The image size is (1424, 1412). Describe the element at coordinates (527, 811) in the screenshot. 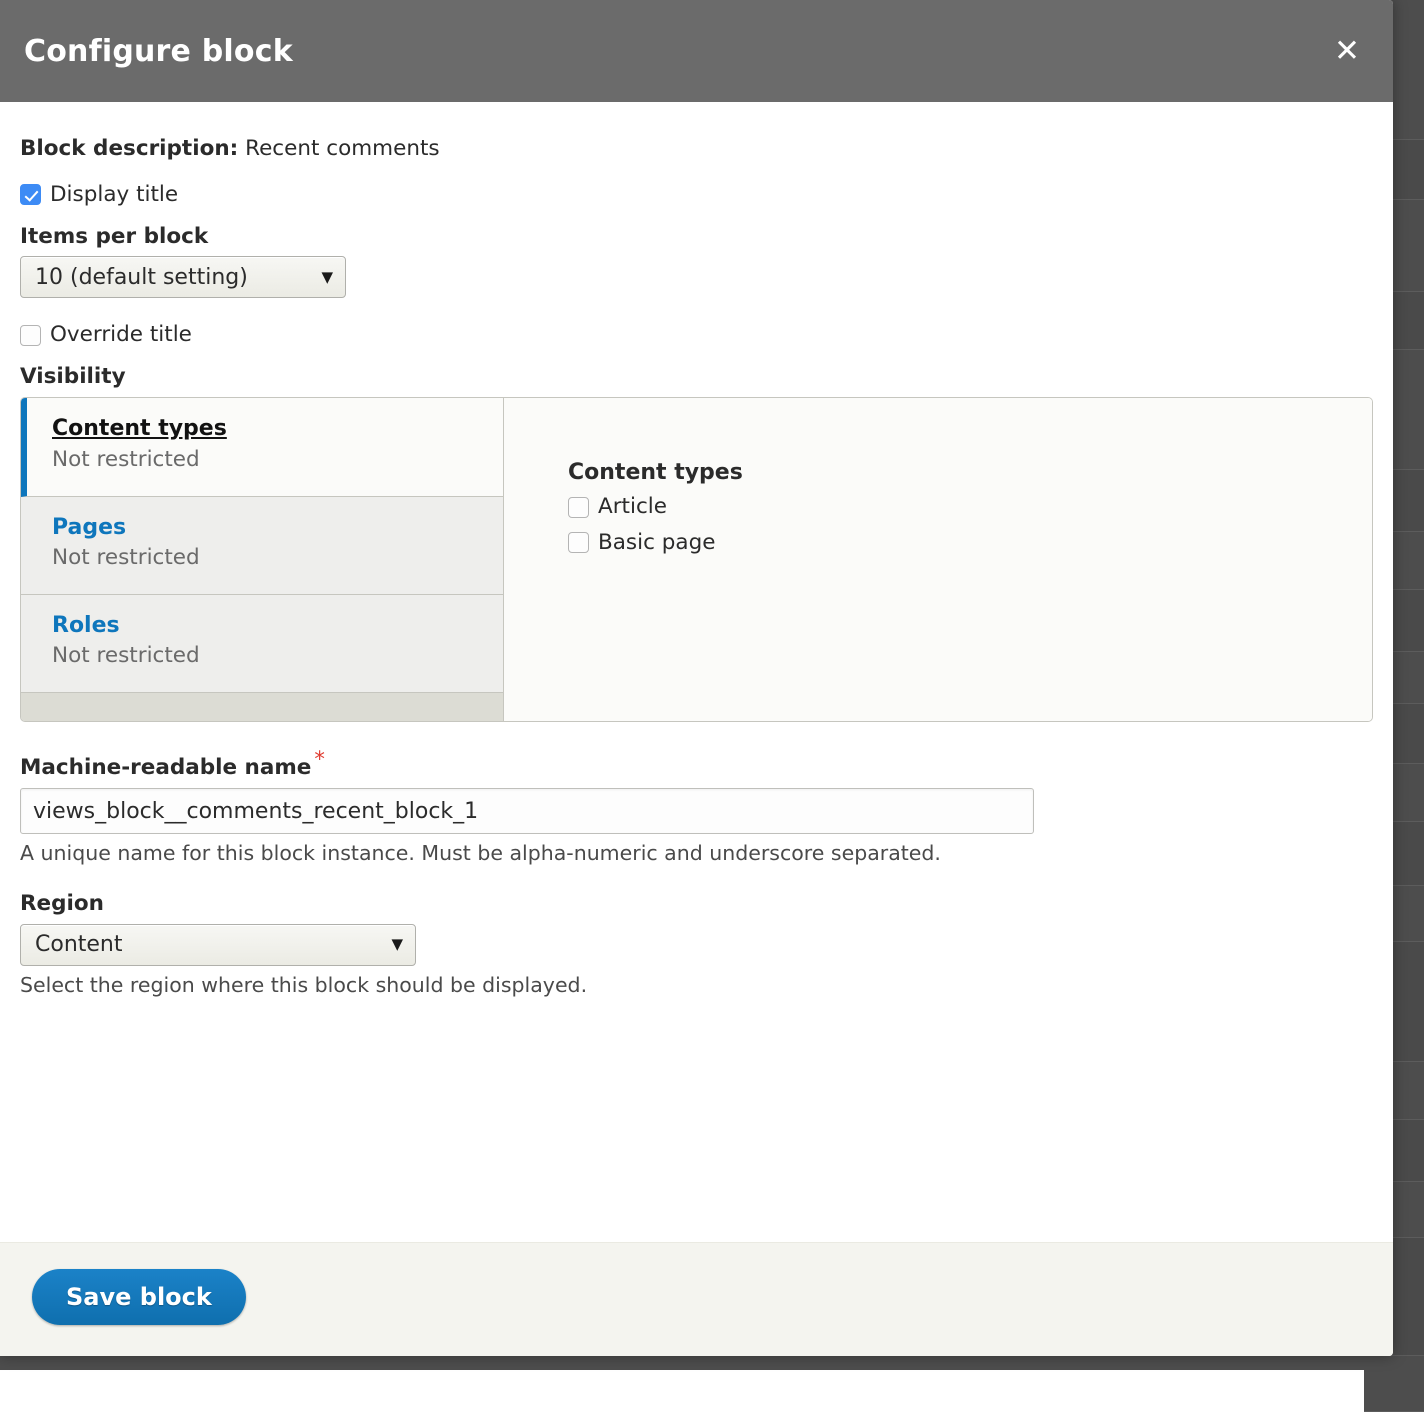

I see `machine-name-input` at that location.